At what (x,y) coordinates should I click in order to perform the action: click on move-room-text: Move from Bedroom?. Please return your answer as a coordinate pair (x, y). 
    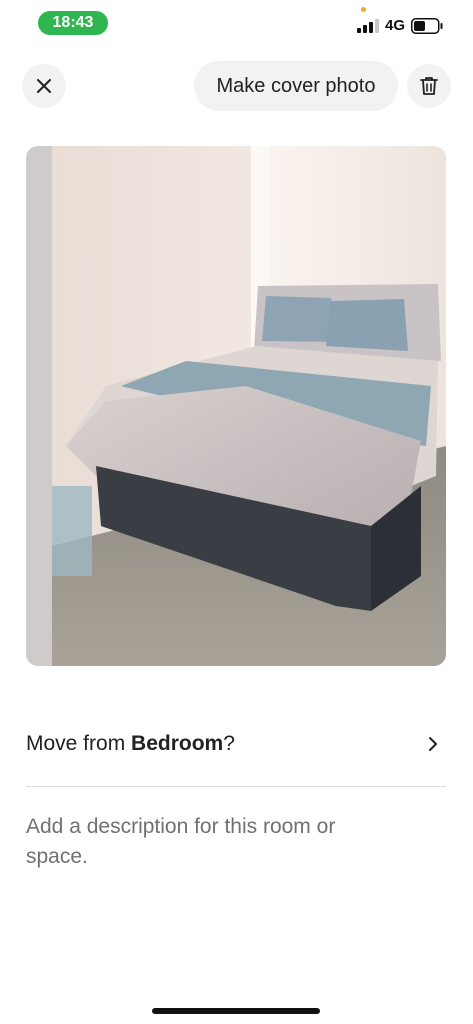
    Looking at the image, I should click on (130, 744).